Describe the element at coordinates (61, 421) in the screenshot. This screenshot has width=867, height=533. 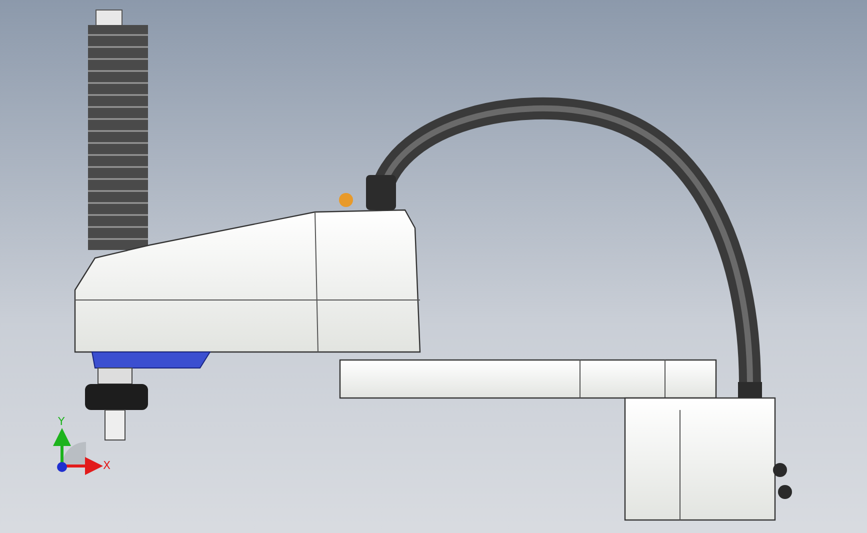
I see `y-axis-label: Y` at that location.